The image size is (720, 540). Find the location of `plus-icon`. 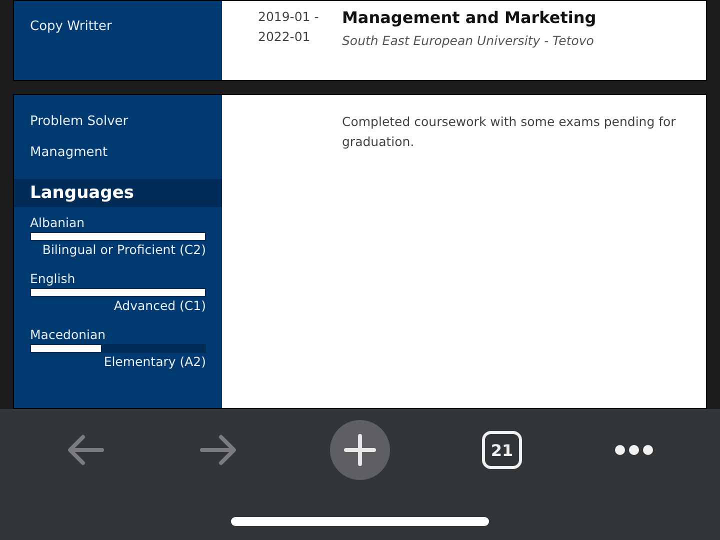

plus-icon is located at coordinates (360, 450).